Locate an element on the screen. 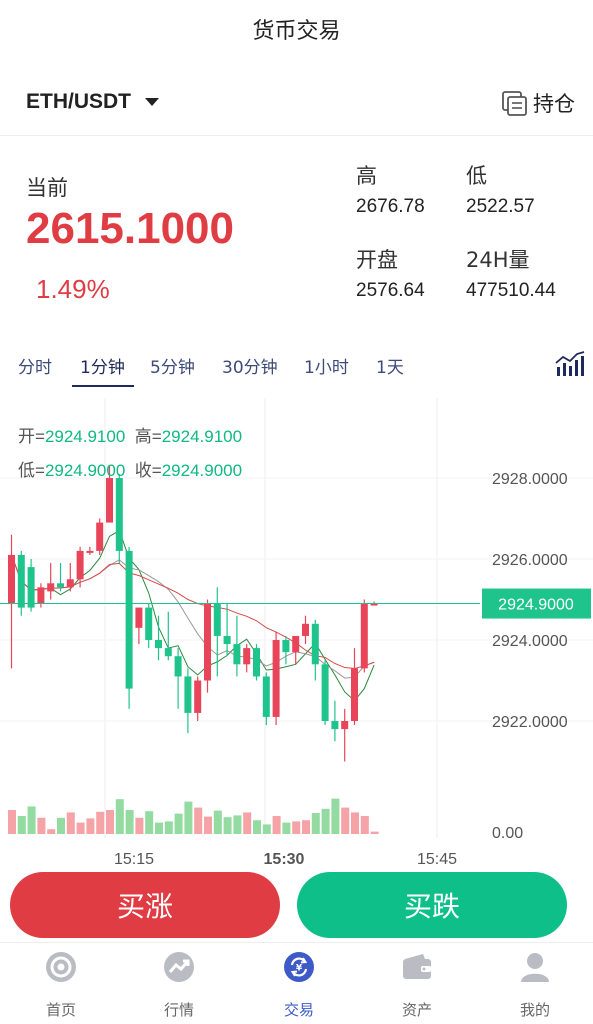 The height and width of the screenshot is (1024, 593). trade-icon: ¥ is located at coordinates (299, 967).